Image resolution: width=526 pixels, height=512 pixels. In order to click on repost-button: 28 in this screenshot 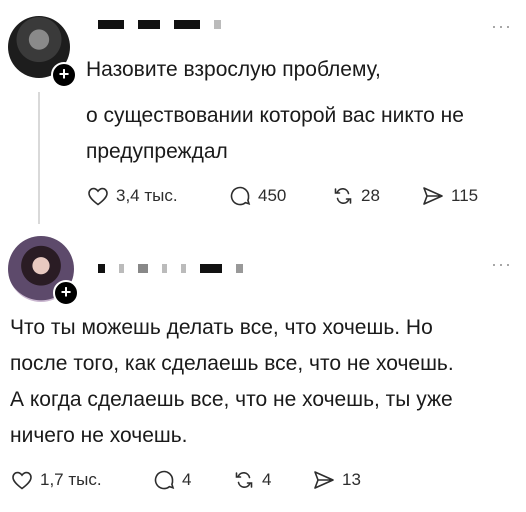, I will do `click(376, 196)`.